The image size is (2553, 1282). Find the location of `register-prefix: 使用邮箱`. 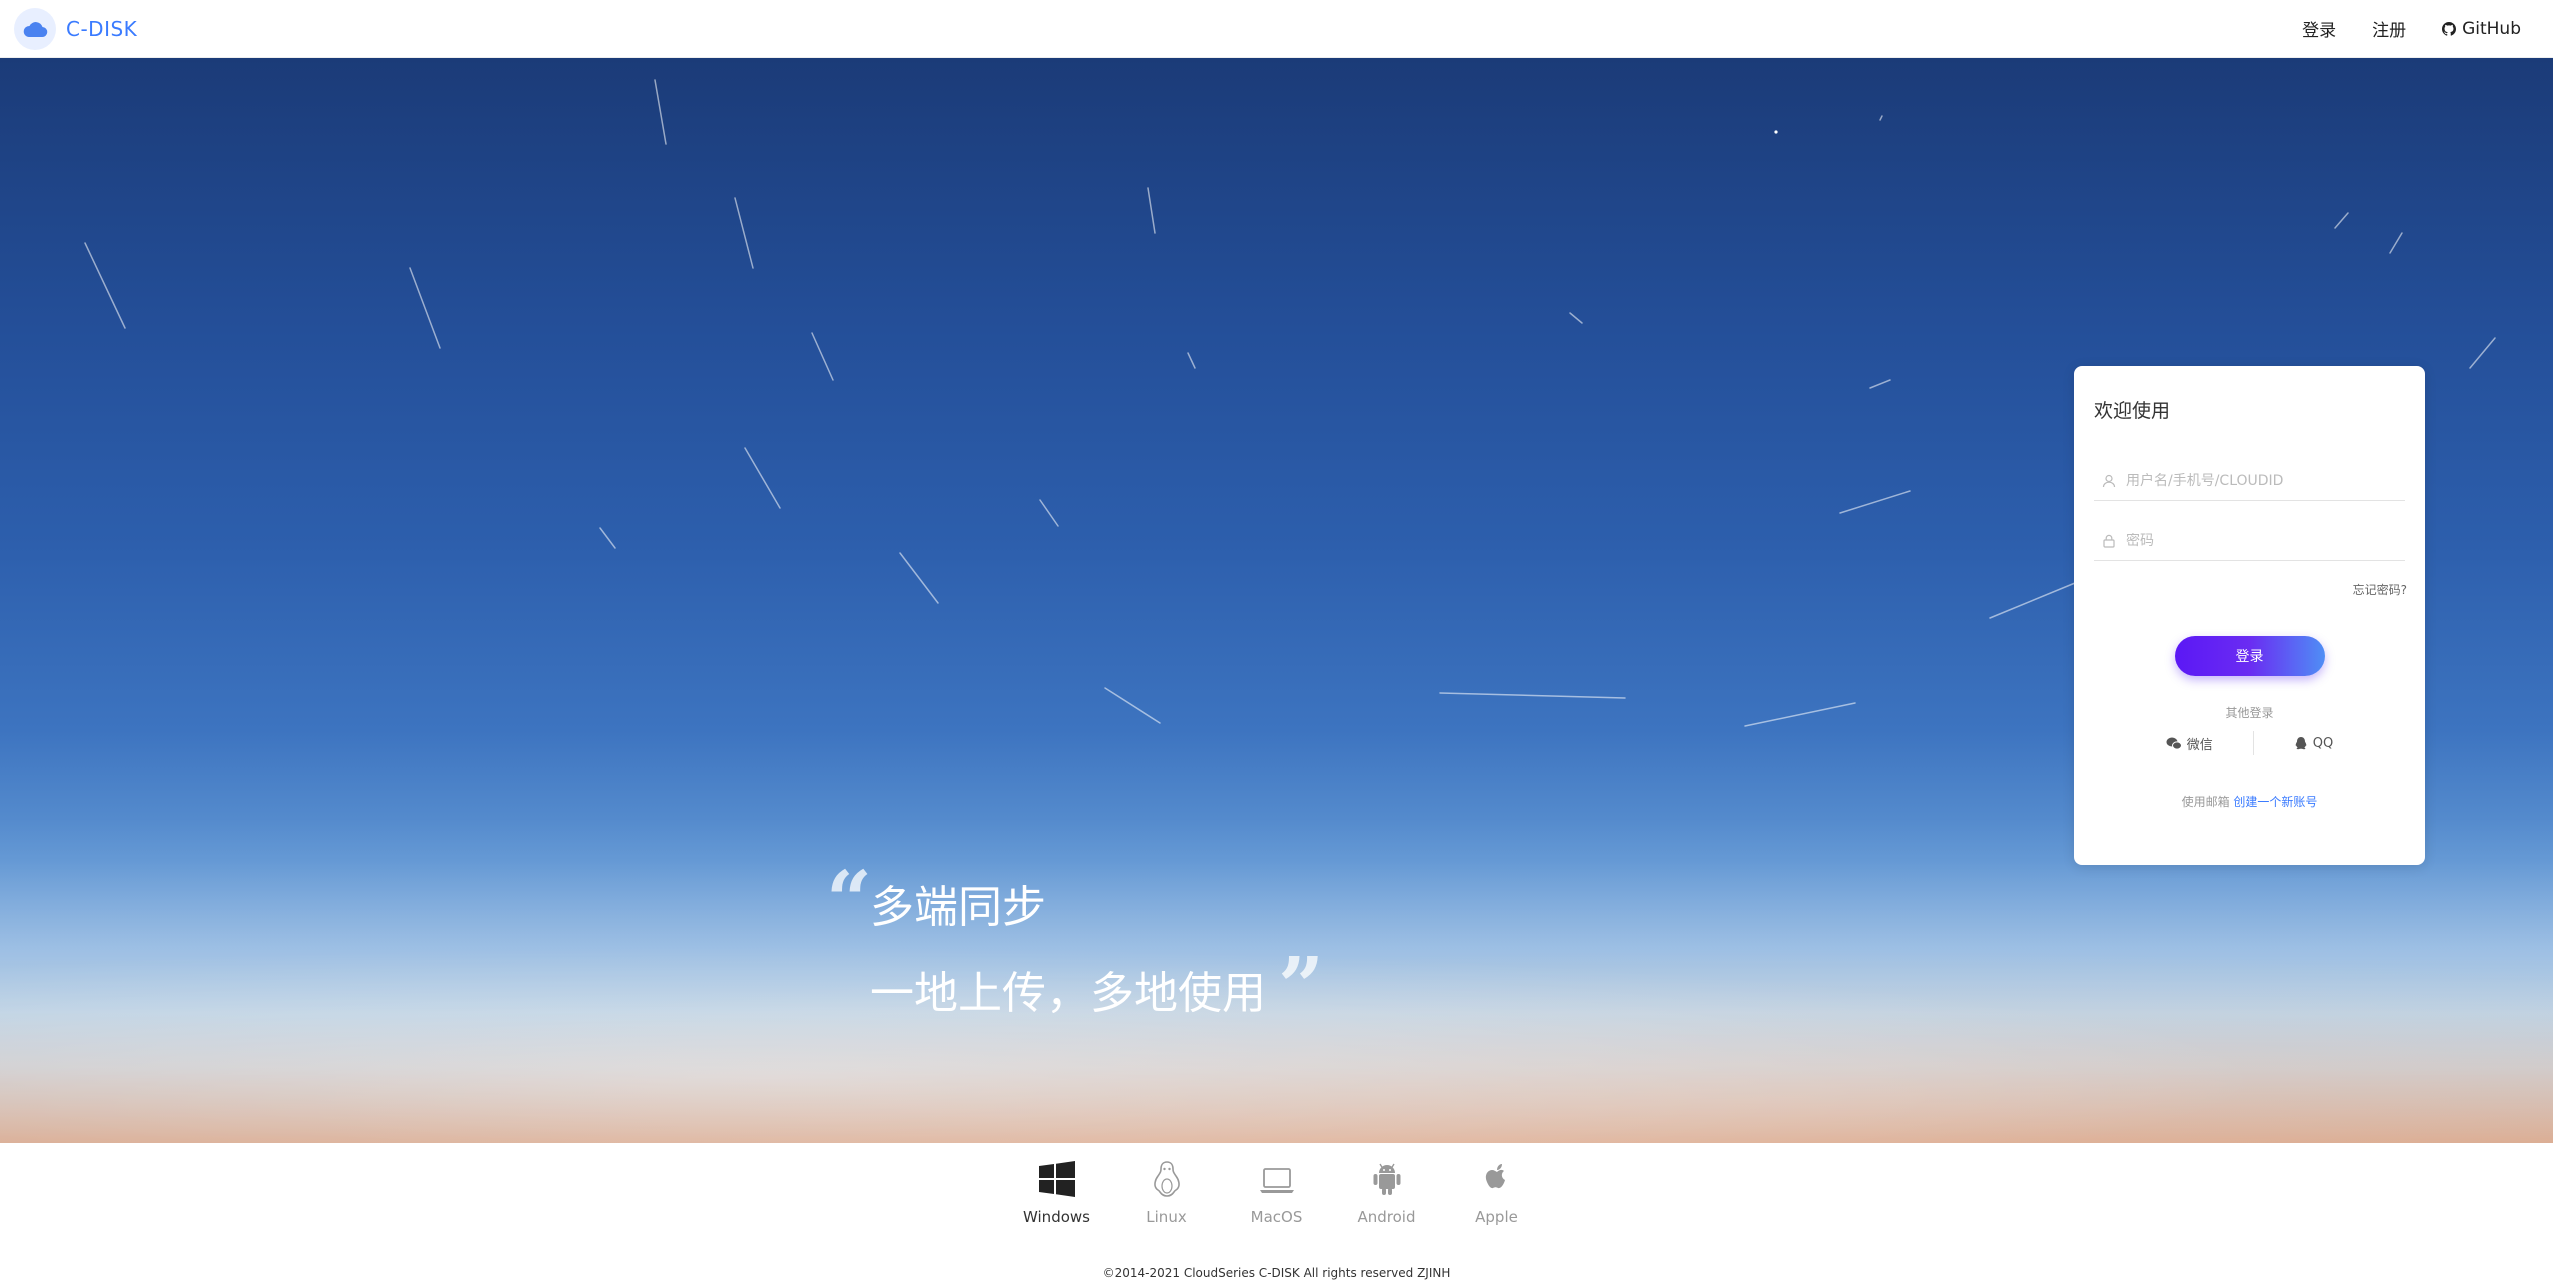

register-prefix: 使用邮箱 is located at coordinates (2205, 802).